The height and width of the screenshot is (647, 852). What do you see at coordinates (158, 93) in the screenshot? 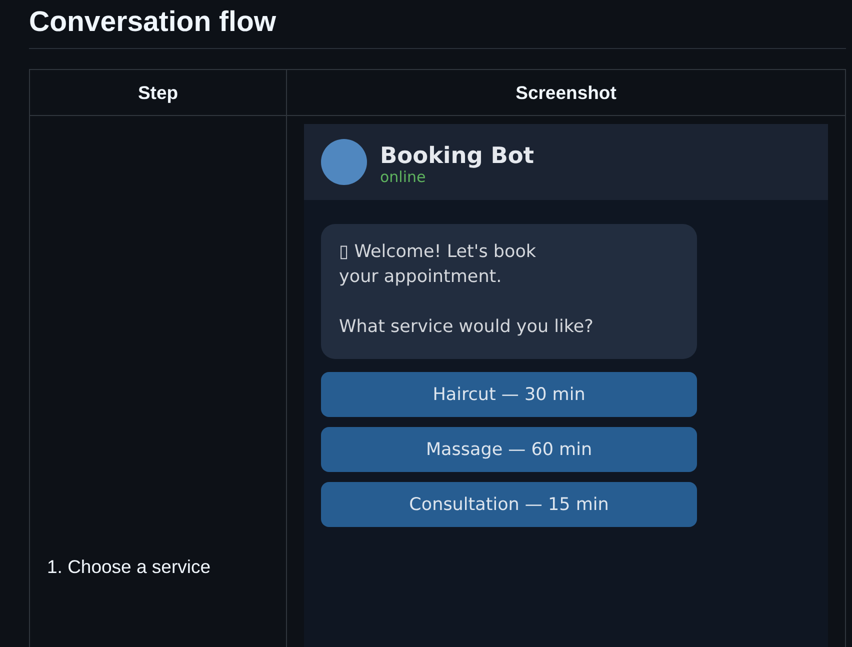
I see `column-header: Step` at bounding box center [158, 93].